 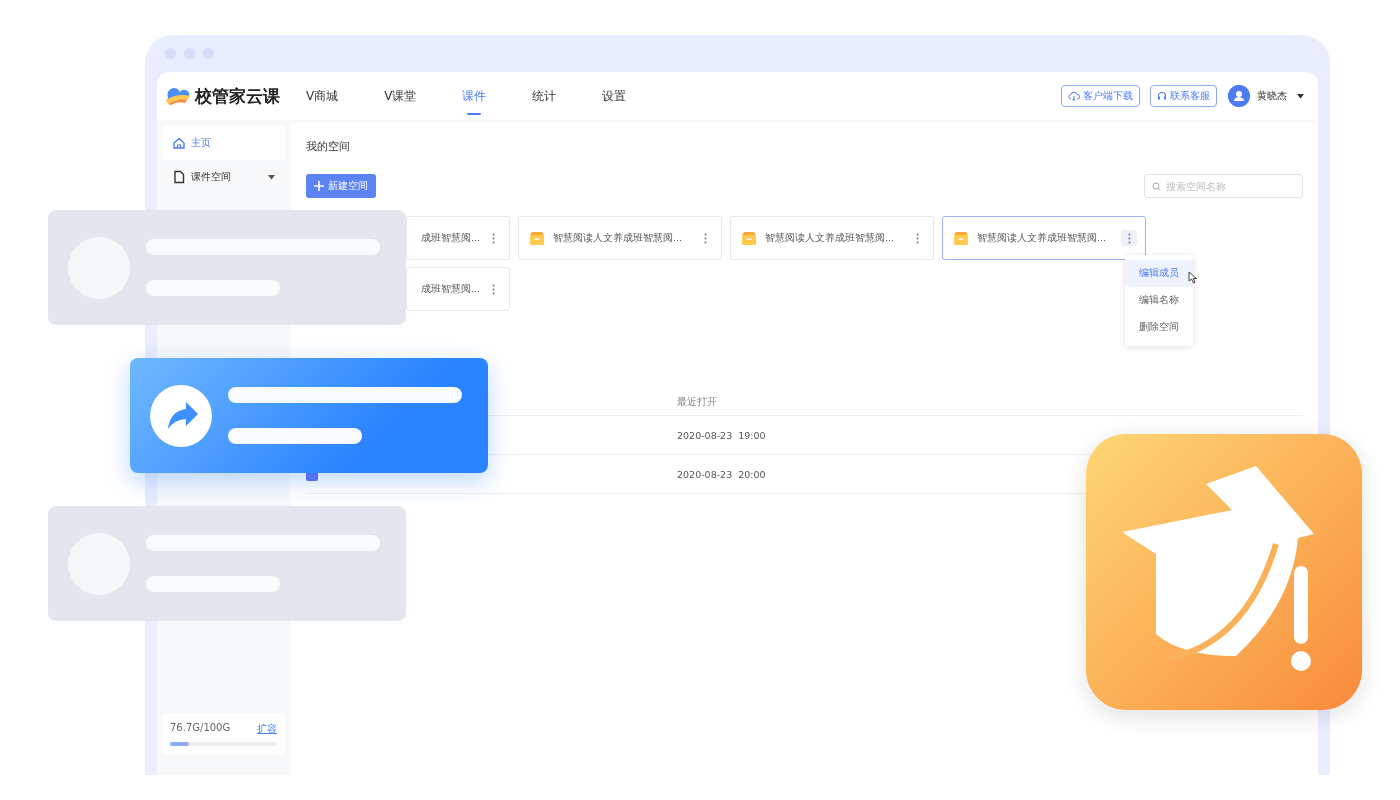 I want to click on storage-usage: 76.7G/100G, so click(x=200, y=728).